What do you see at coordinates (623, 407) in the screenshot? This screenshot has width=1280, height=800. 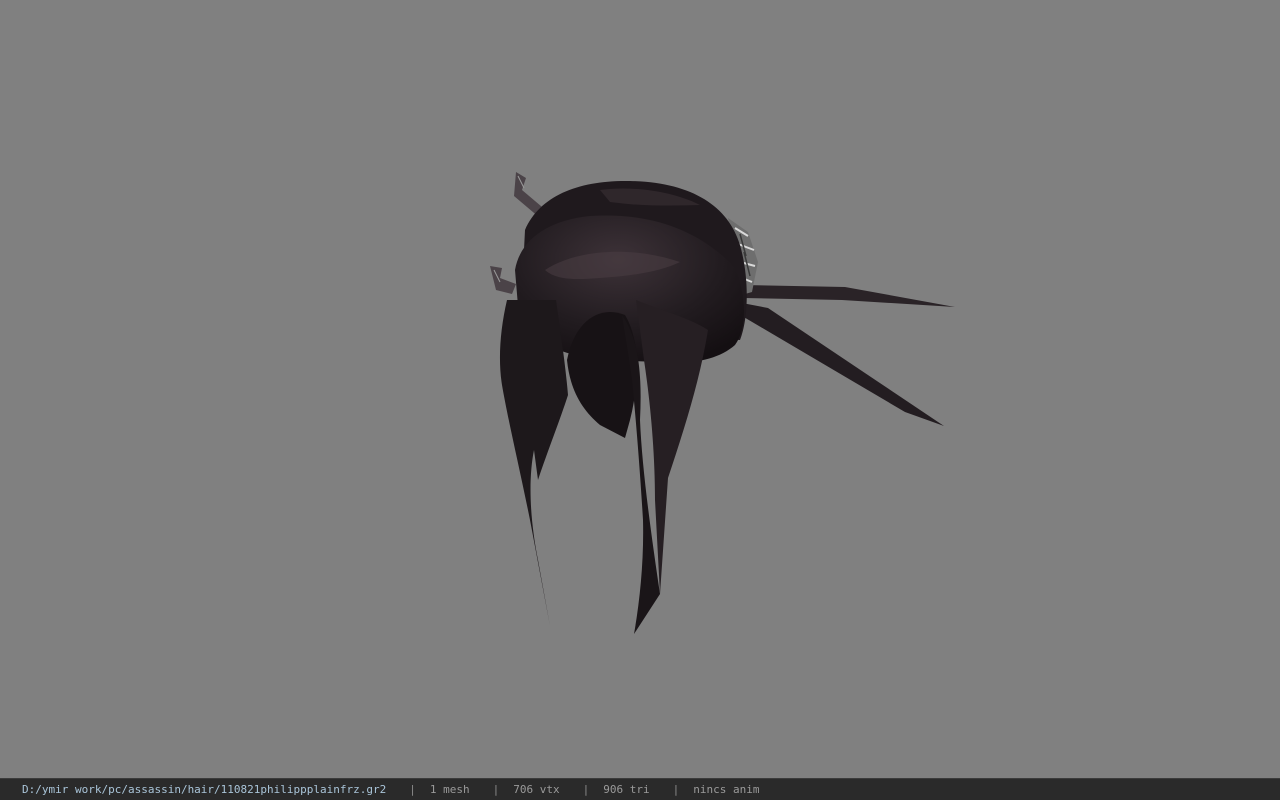 I see `hair-body` at bounding box center [623, 407].